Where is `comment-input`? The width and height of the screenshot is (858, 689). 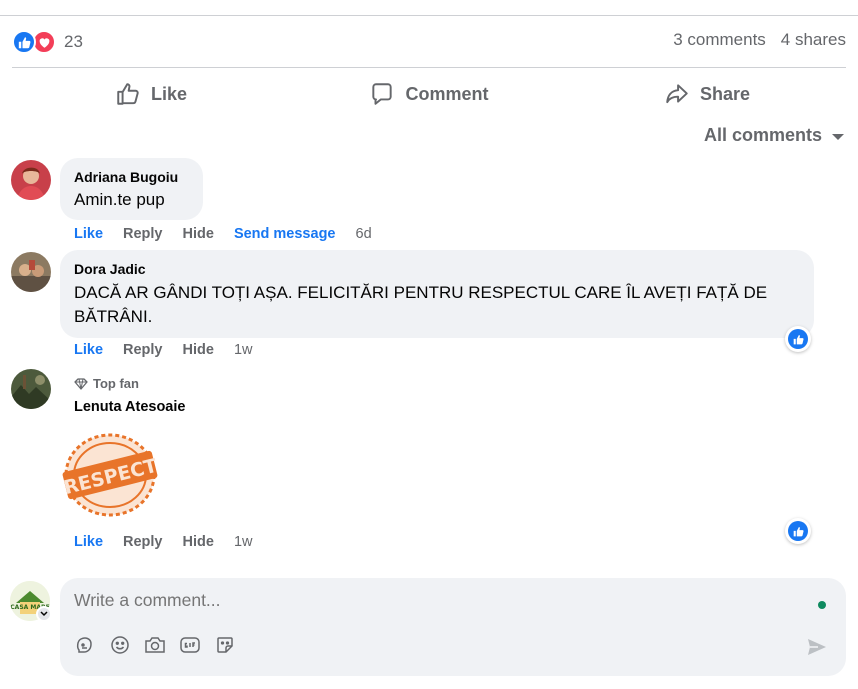
comment-input is located at coordinates (424, 600).